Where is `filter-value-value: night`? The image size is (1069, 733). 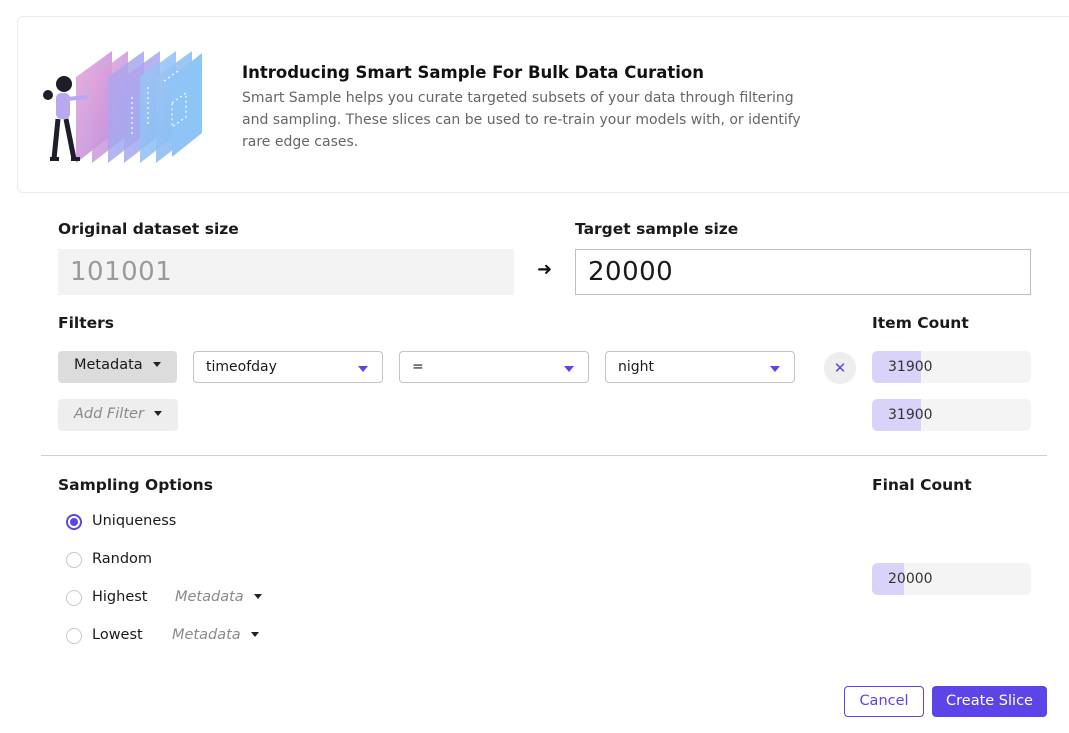 filter-value-value: night is located at coordinates (636, 367).